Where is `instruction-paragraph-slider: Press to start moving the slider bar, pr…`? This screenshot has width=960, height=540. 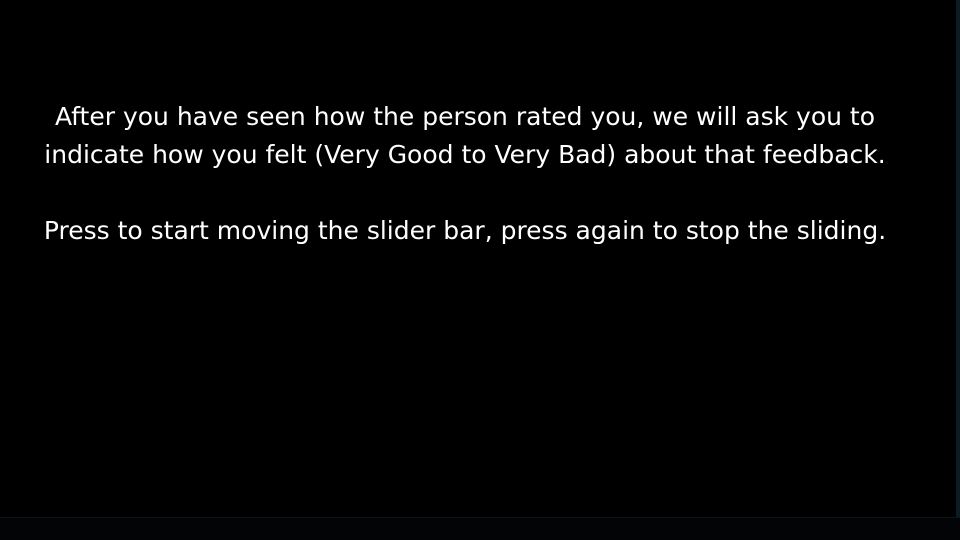
instruction-paragraph-slider: Press to start moving the slider bar, pr… is located at coordinates (465, 230).